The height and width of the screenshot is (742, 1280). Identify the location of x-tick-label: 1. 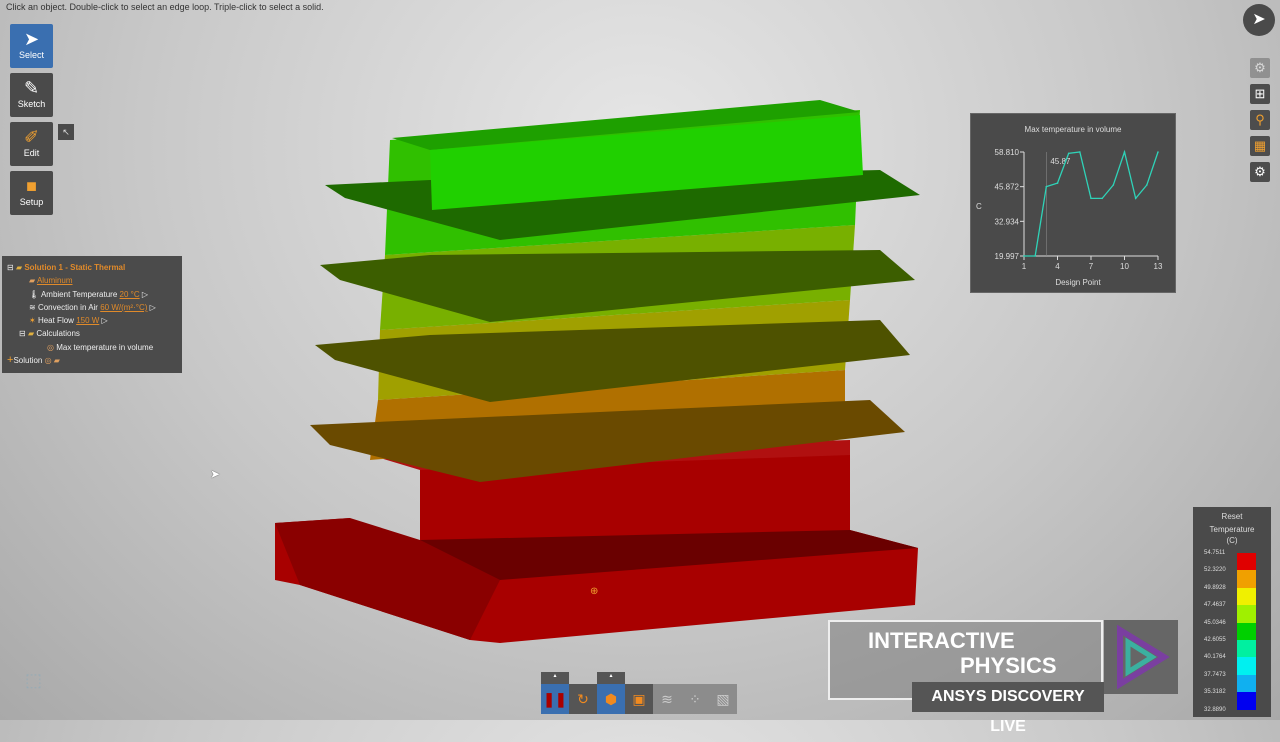
(1024, 266).